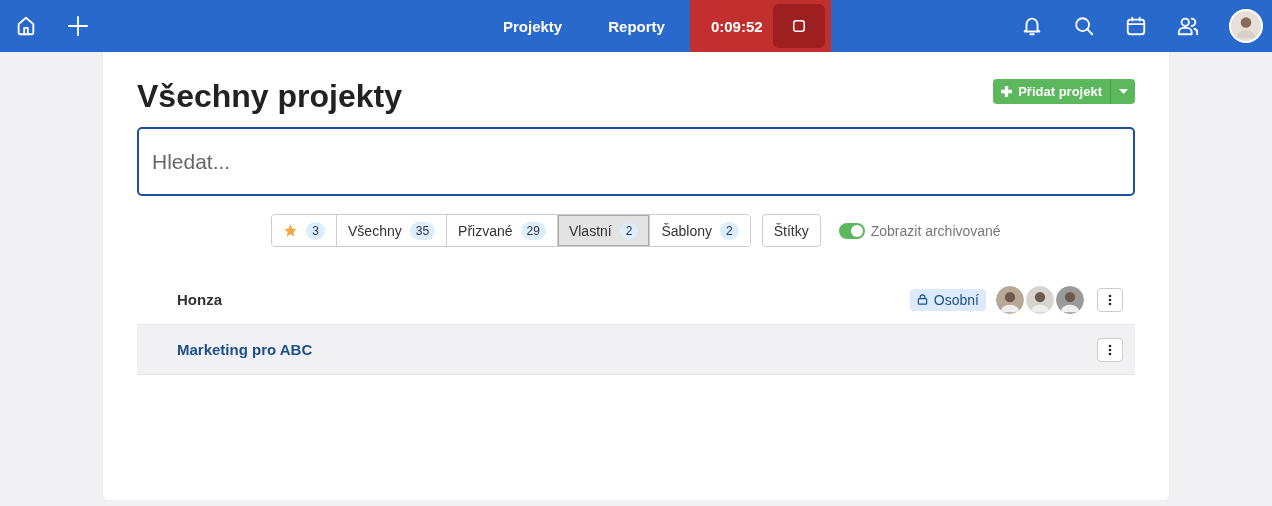 The image size is (1272, 506). I want to click on calendar-icon, so click(1136, 26).